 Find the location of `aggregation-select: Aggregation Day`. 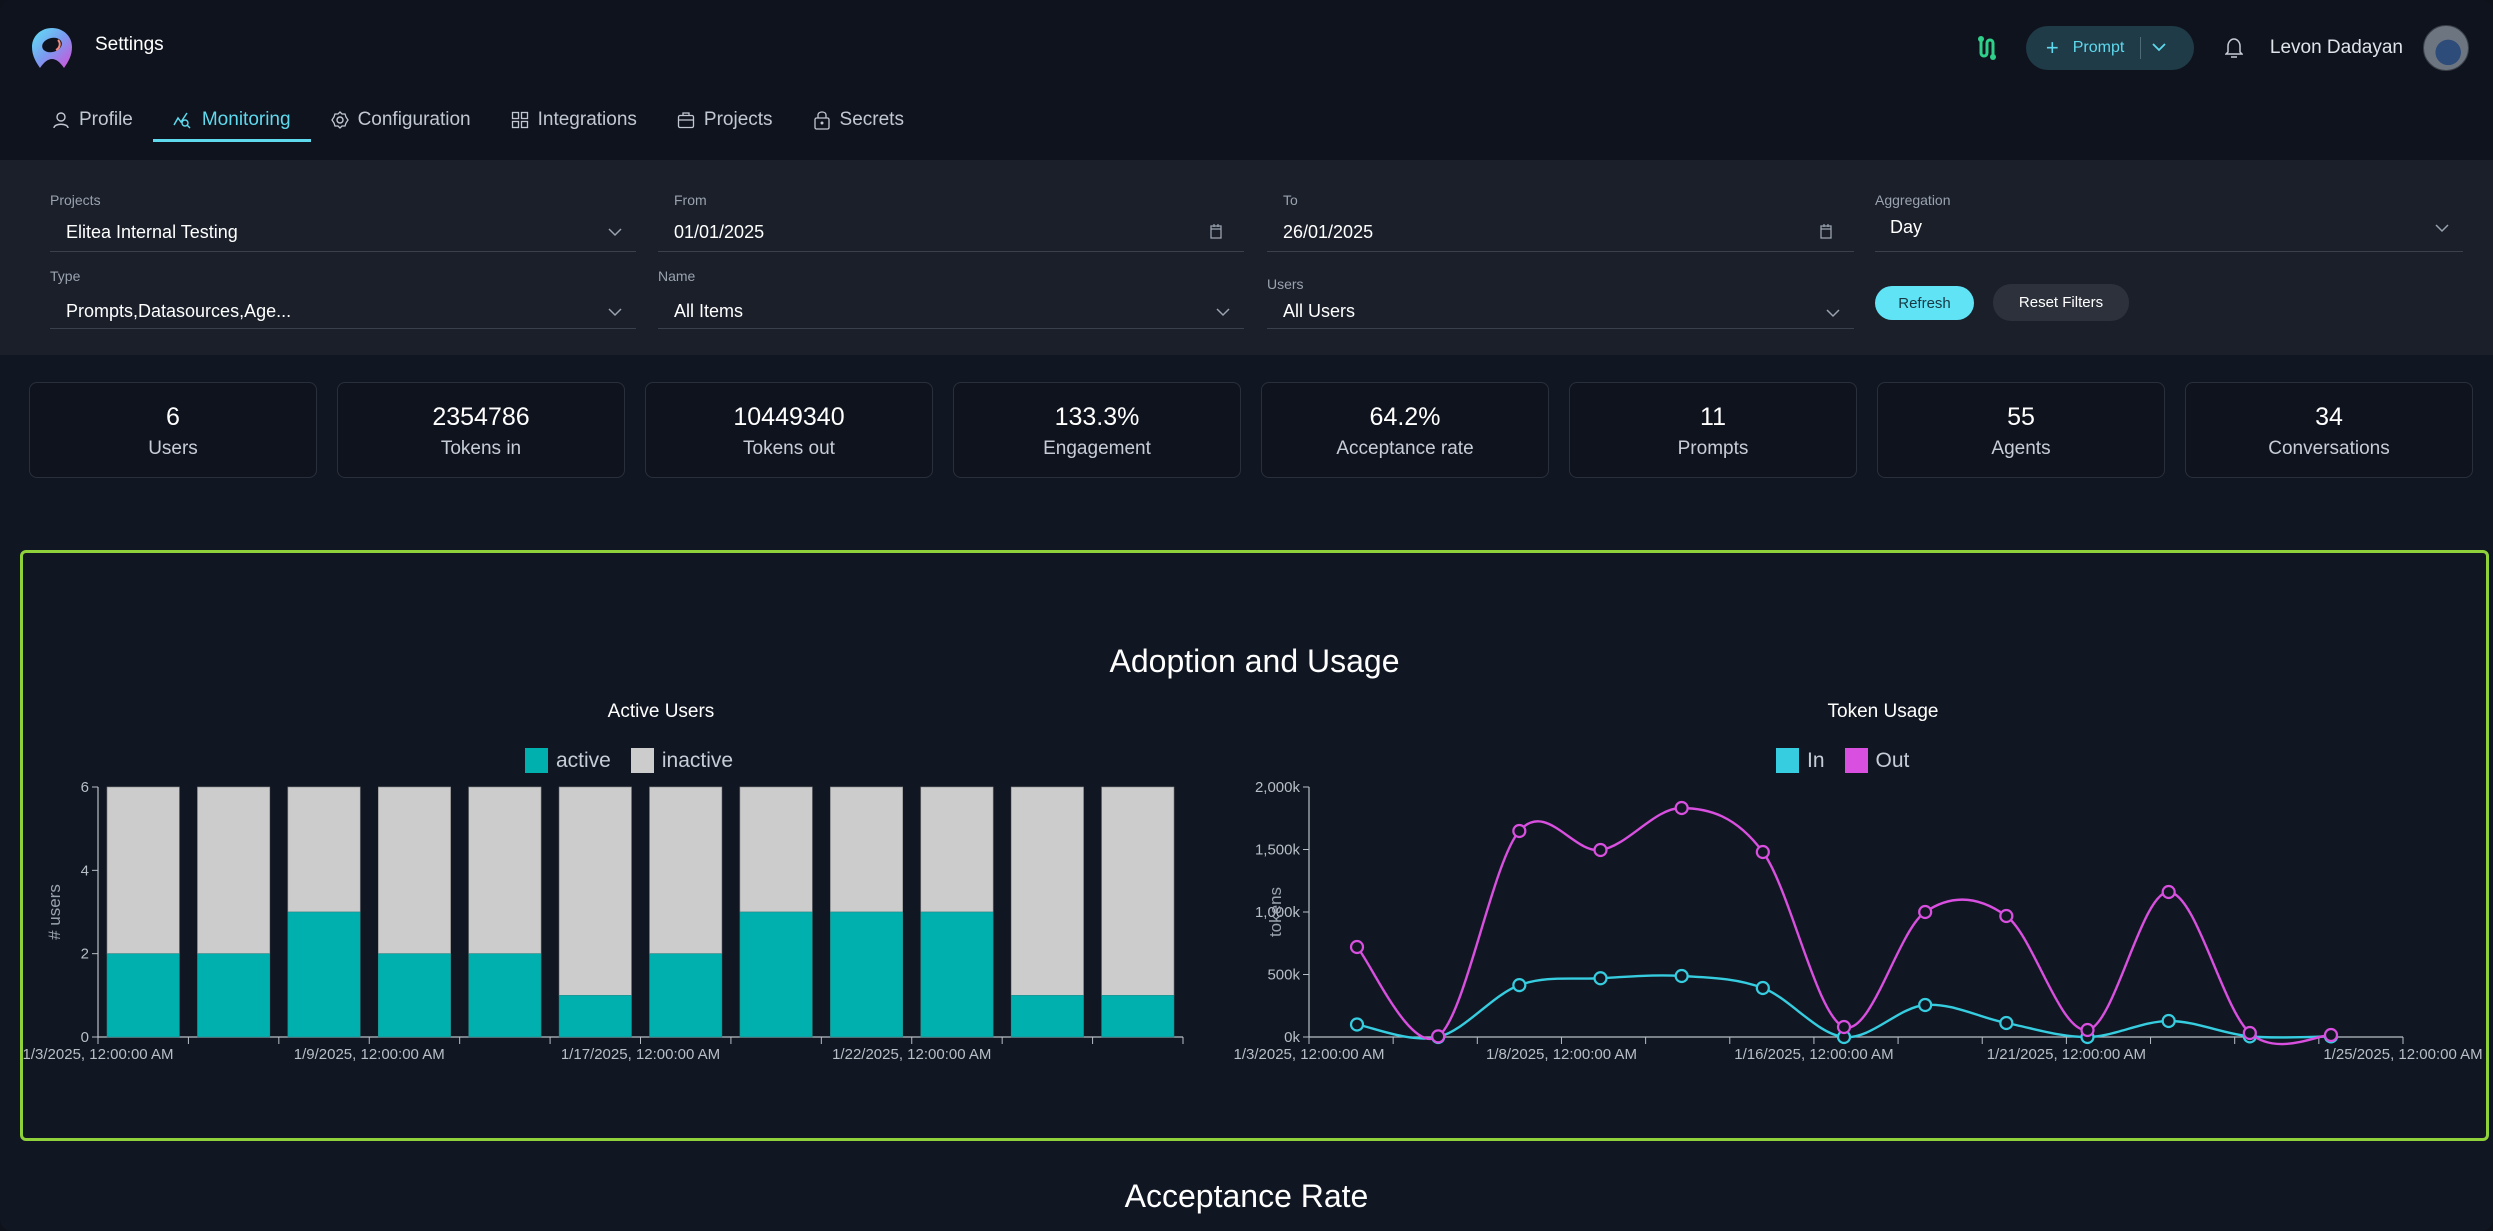

aggregation-select: Aggregation Day is located at coordinates (2169, 222).